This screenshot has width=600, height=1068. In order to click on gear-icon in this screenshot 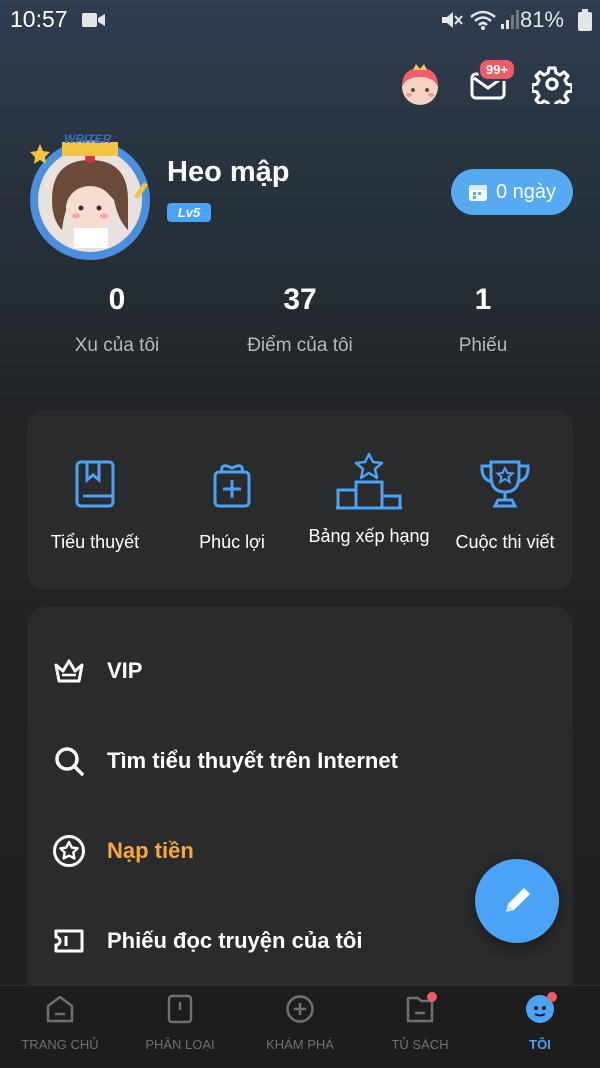, I will do `click(552, 88)`.